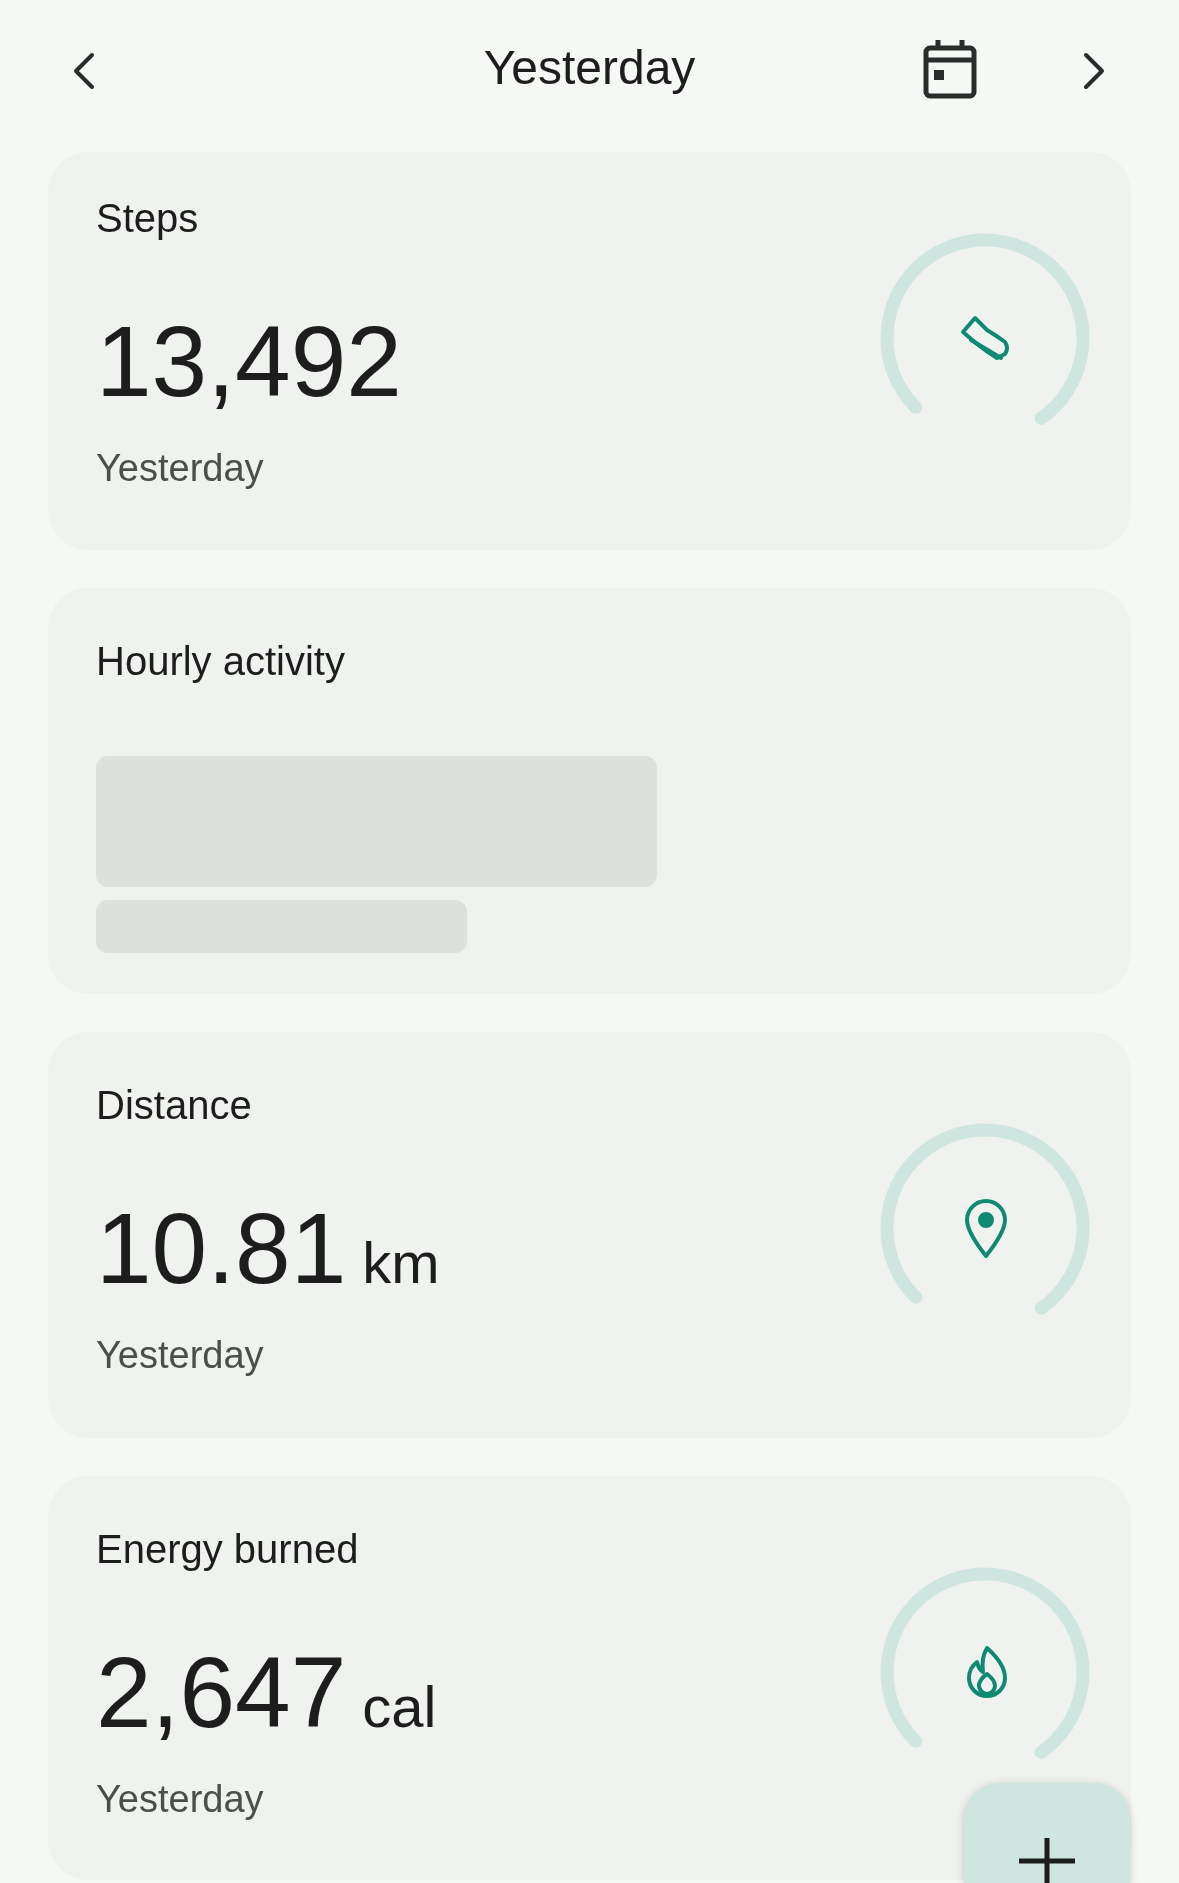  What do you see at coordinates (227, 1549) in the screenshot?
I see `card-title: Energy burned` at bounding box center [227, 1549].